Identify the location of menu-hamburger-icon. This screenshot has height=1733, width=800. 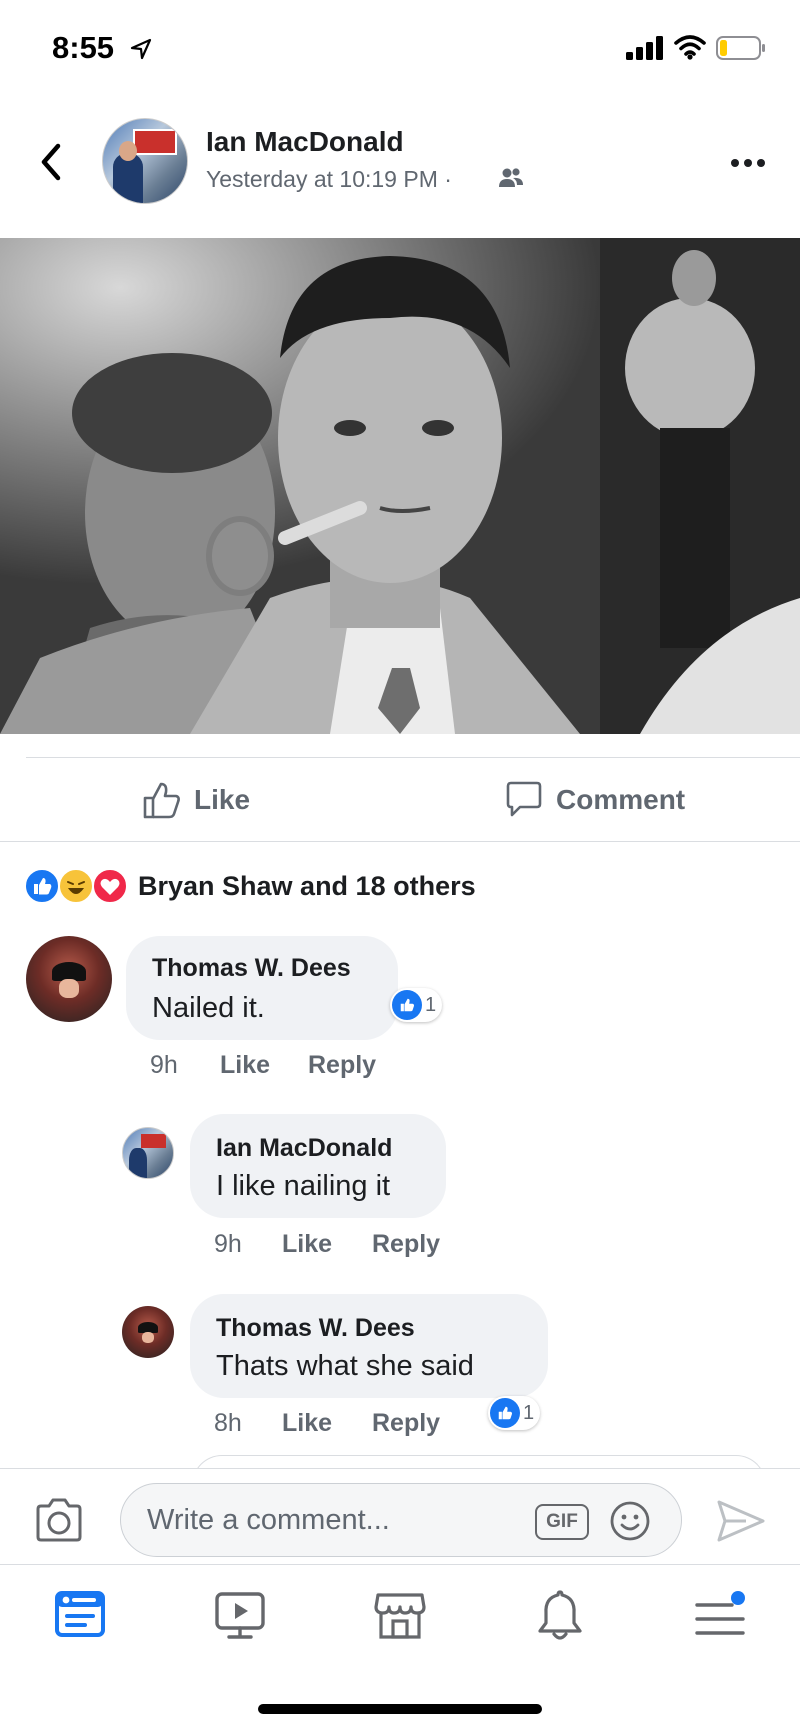
(720, 1615).